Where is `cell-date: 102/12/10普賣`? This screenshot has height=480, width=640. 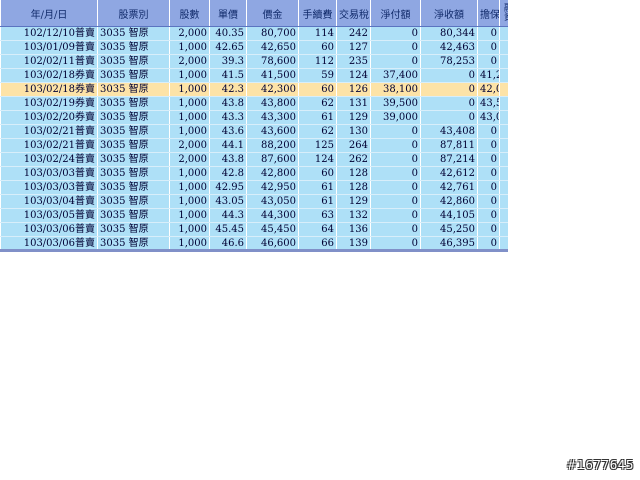 cell-date: 102/12/10普賣 is located at coordinates (49, 33).